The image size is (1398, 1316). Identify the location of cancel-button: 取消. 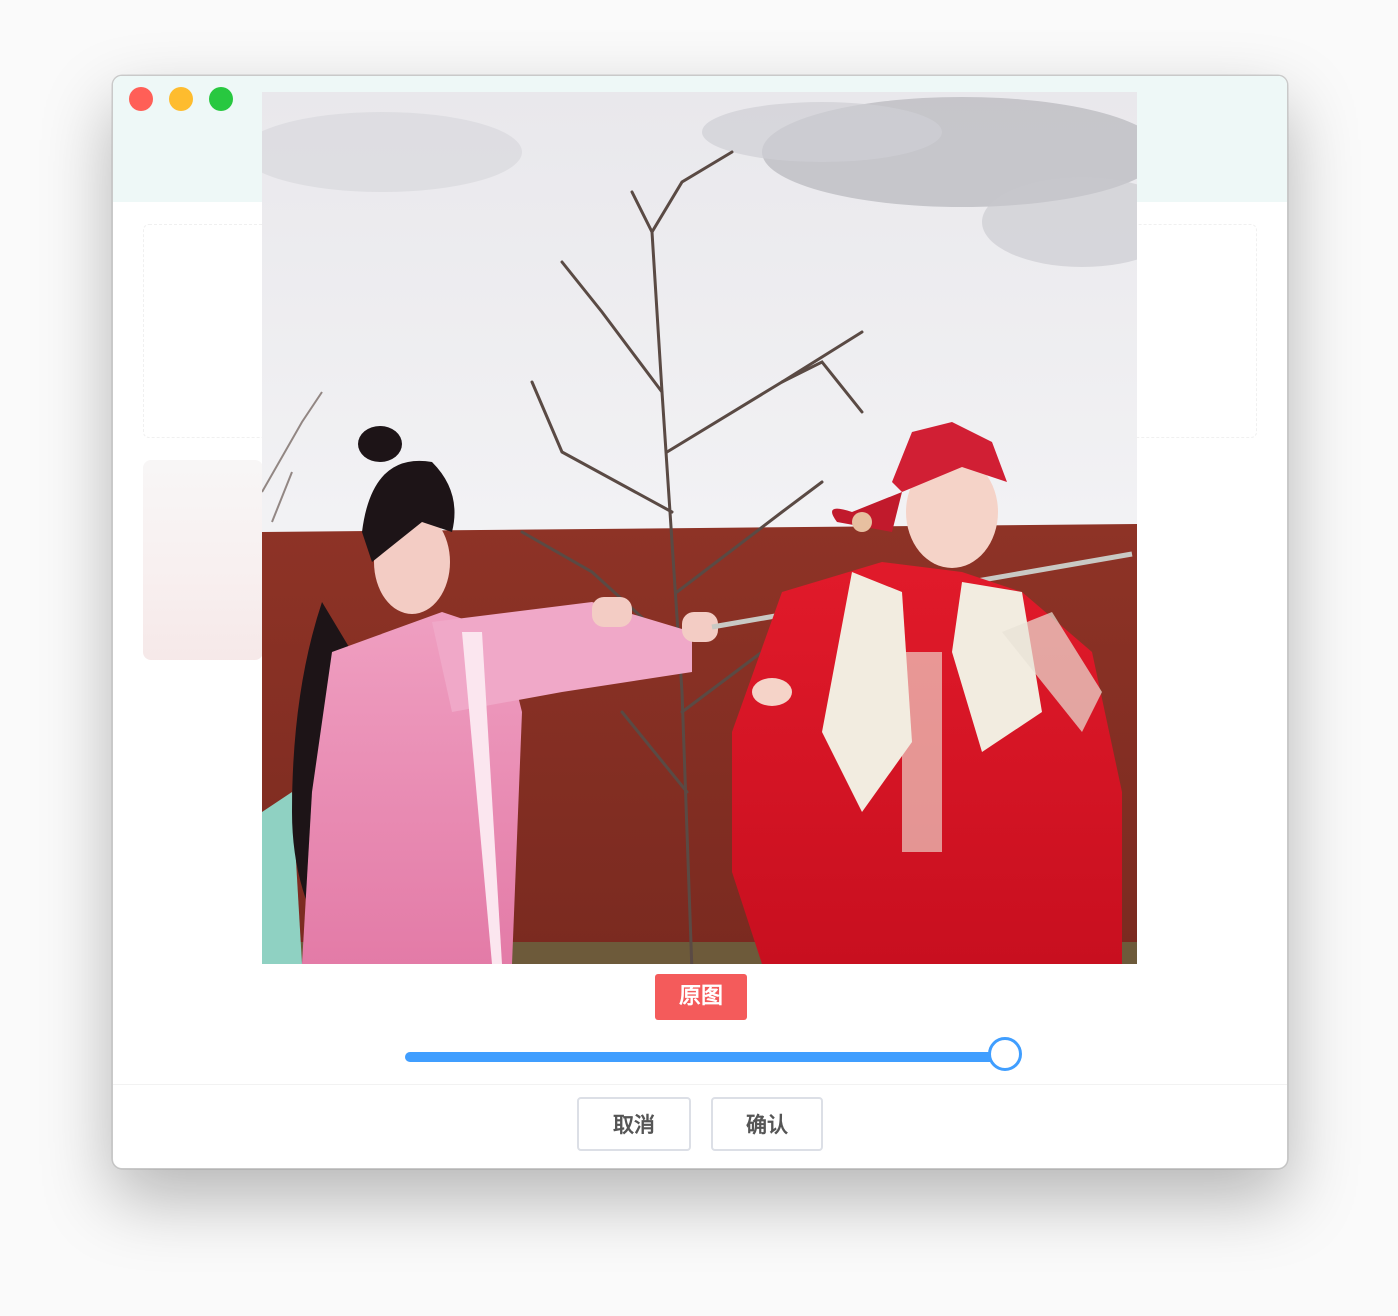
(634, 1124).